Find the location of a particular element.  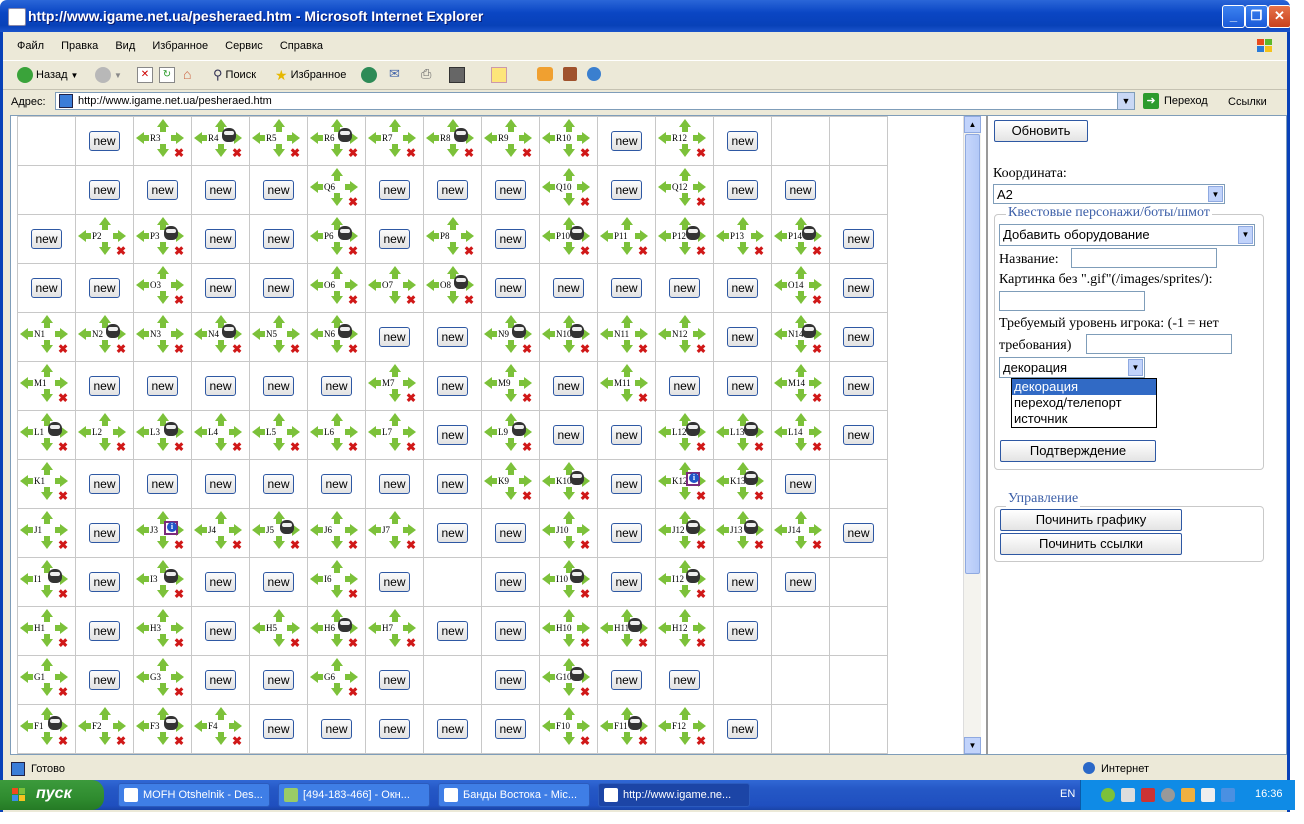

map-location: R3 ✖ is located at coordinates (162, 141).